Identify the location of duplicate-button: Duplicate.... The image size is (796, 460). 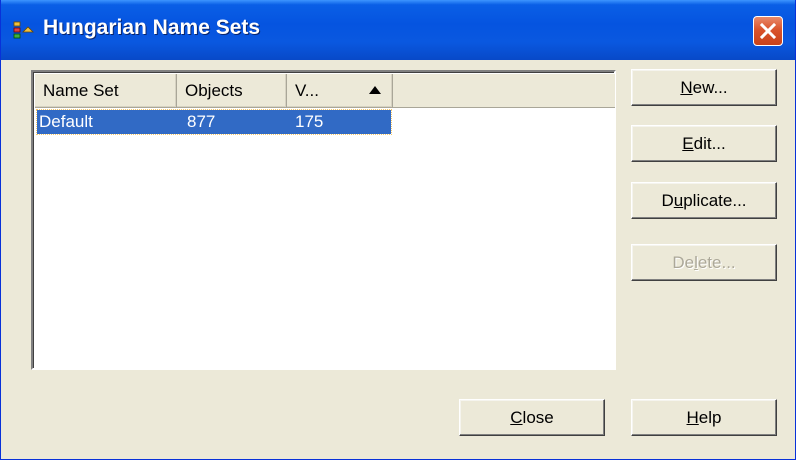
(704, 200).